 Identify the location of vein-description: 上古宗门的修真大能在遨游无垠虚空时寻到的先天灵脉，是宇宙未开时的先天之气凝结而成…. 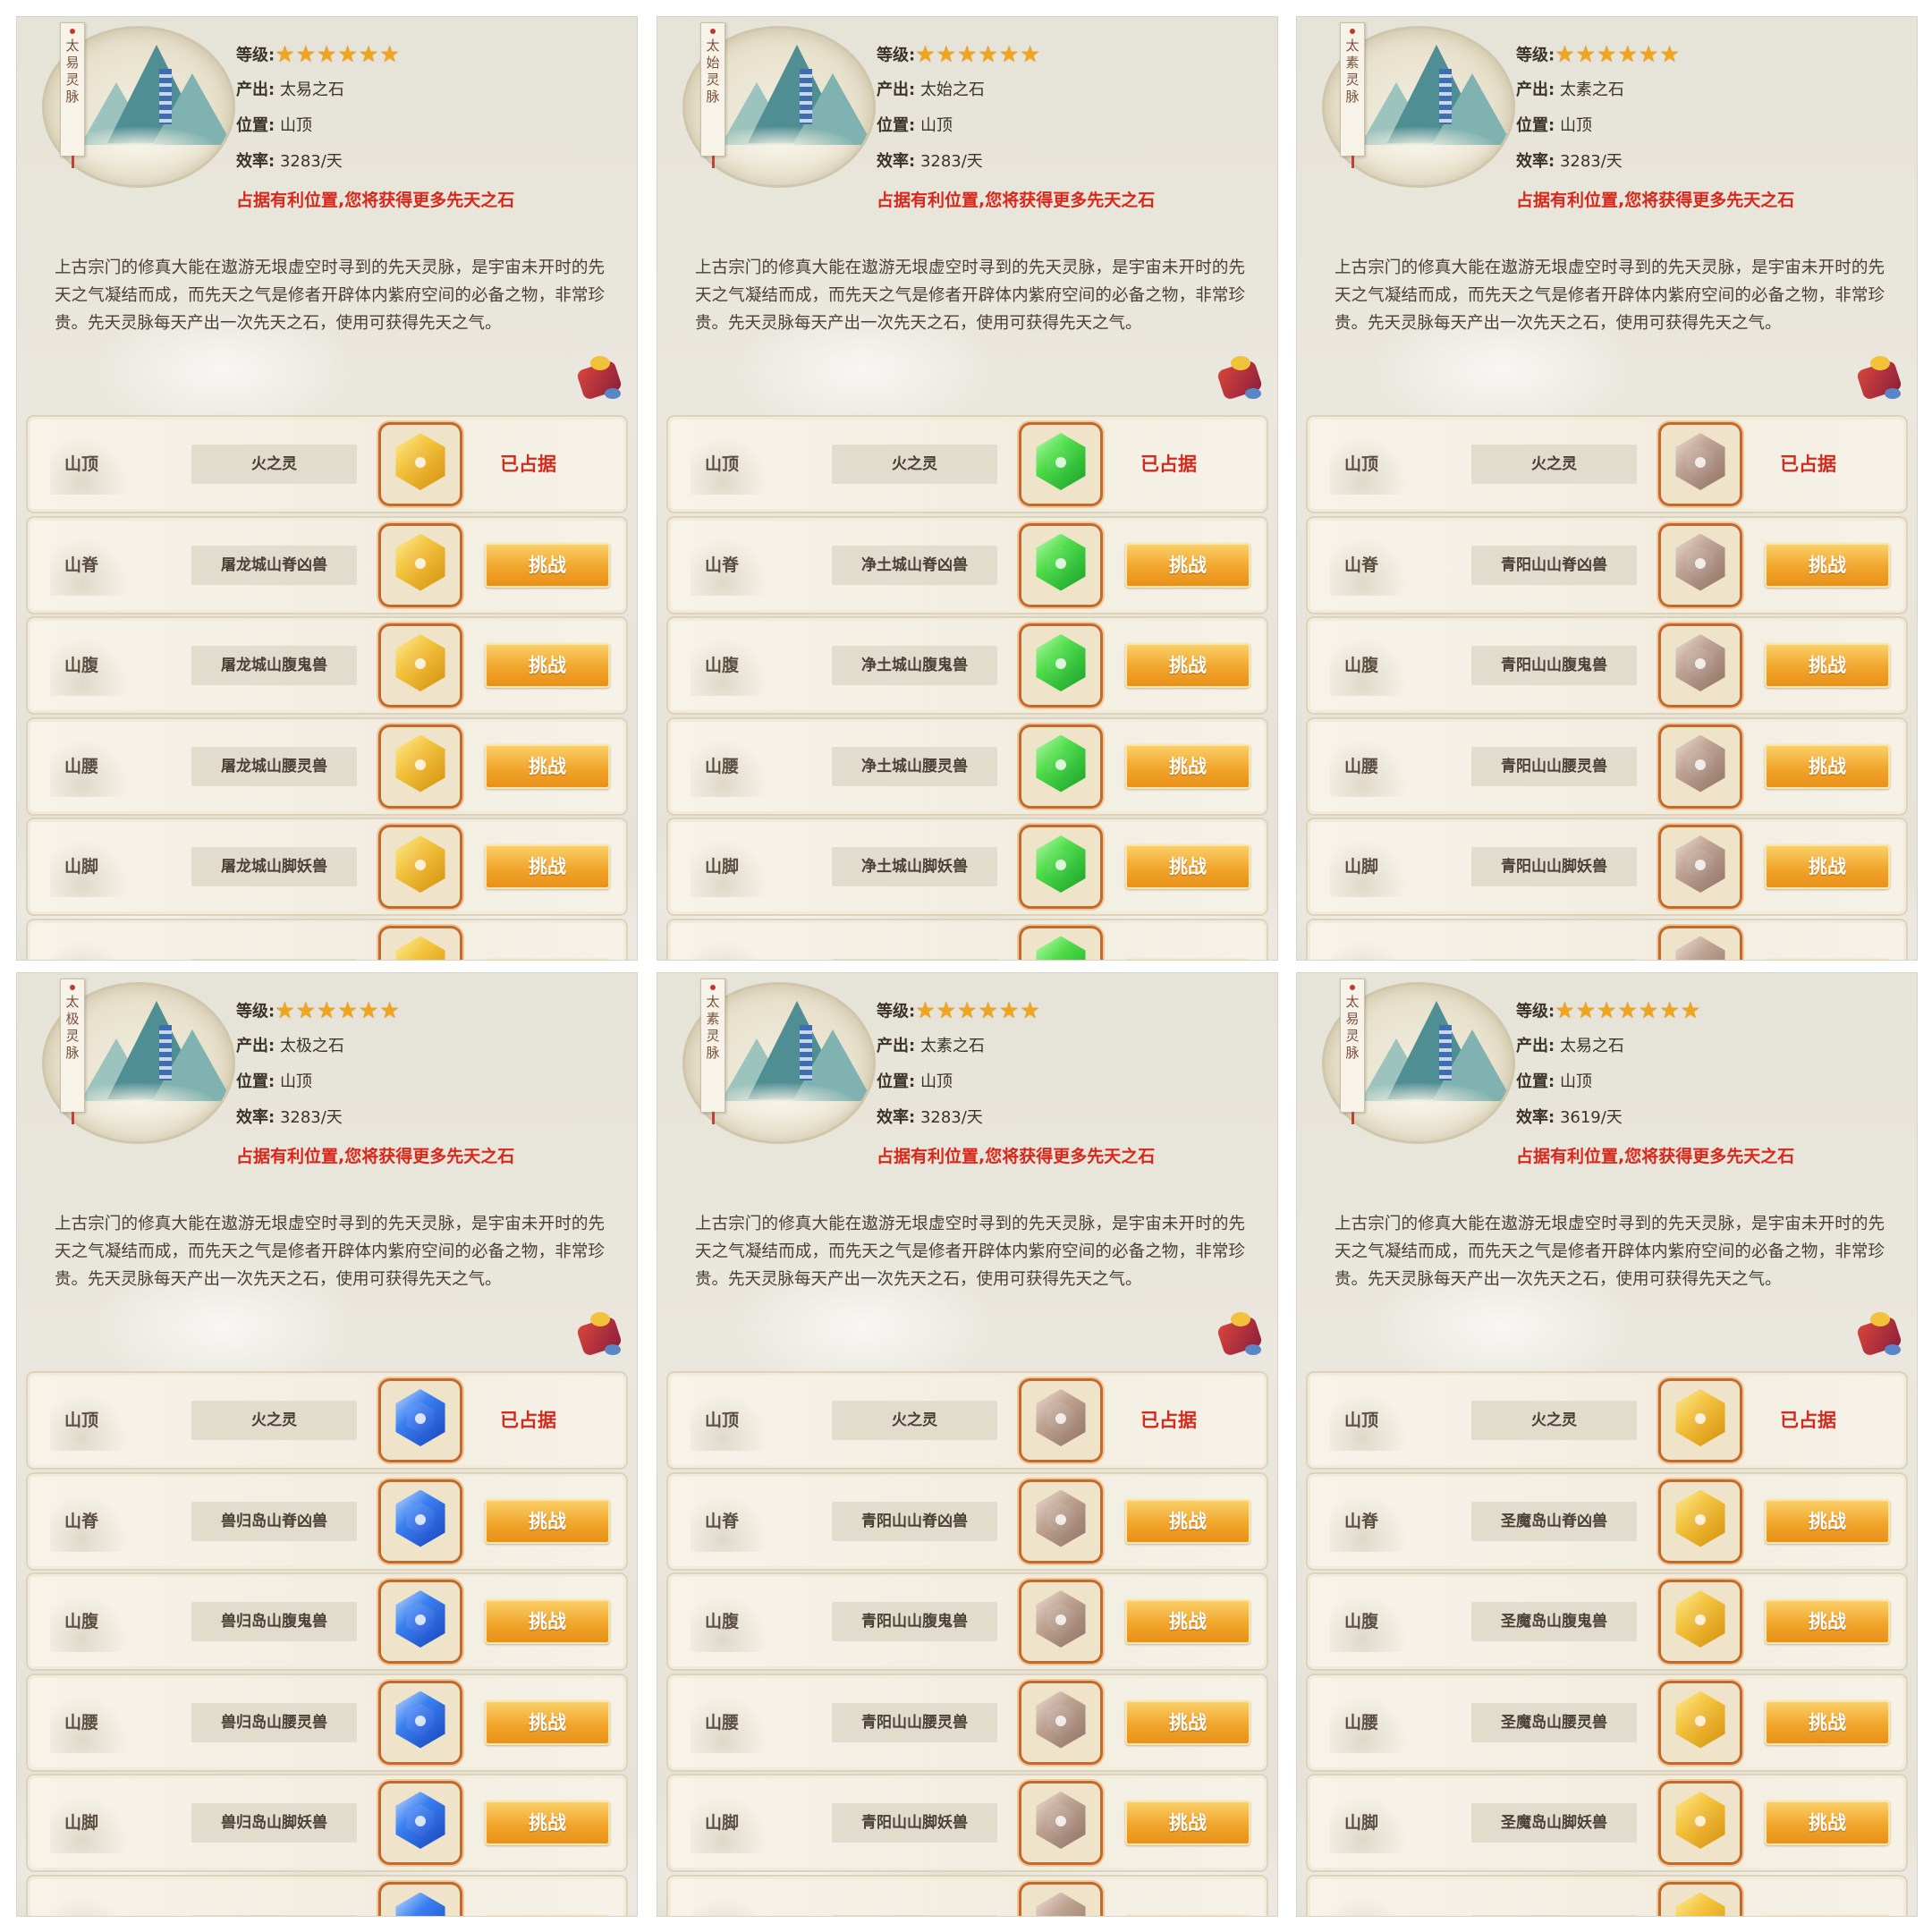
(970, 1252).